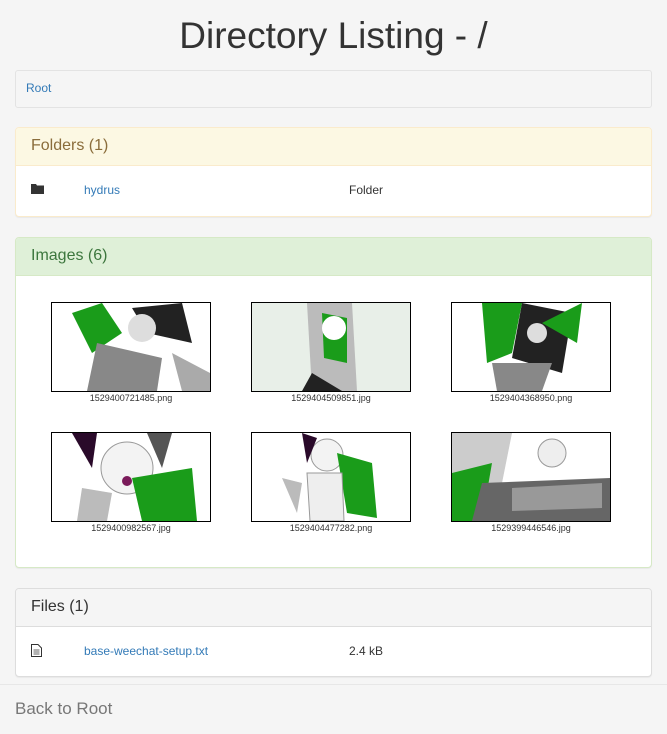  I want to click on image-thumbnail: 1529404477282.png, so click(331, 482).